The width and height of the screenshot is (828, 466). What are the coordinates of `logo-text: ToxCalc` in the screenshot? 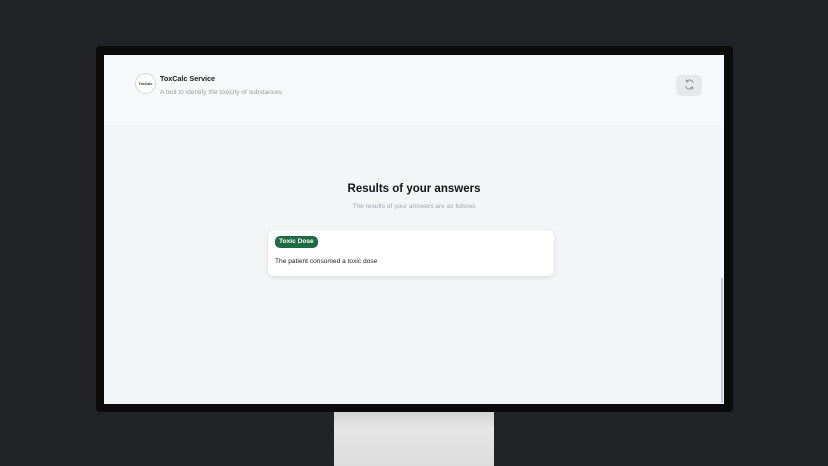 It's located at (145, 83).